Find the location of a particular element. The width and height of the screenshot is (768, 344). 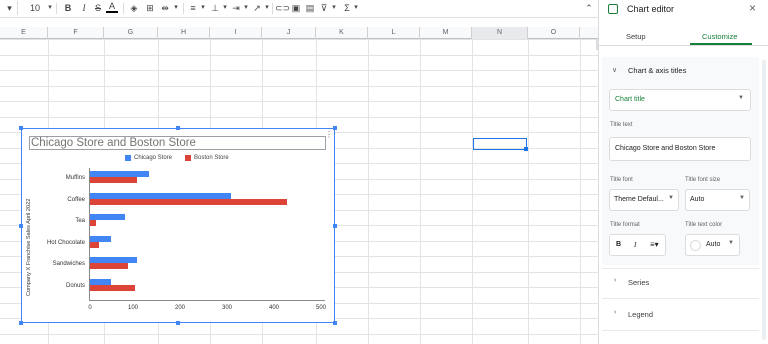

close-icon: × is located at coordinates (752, 8).